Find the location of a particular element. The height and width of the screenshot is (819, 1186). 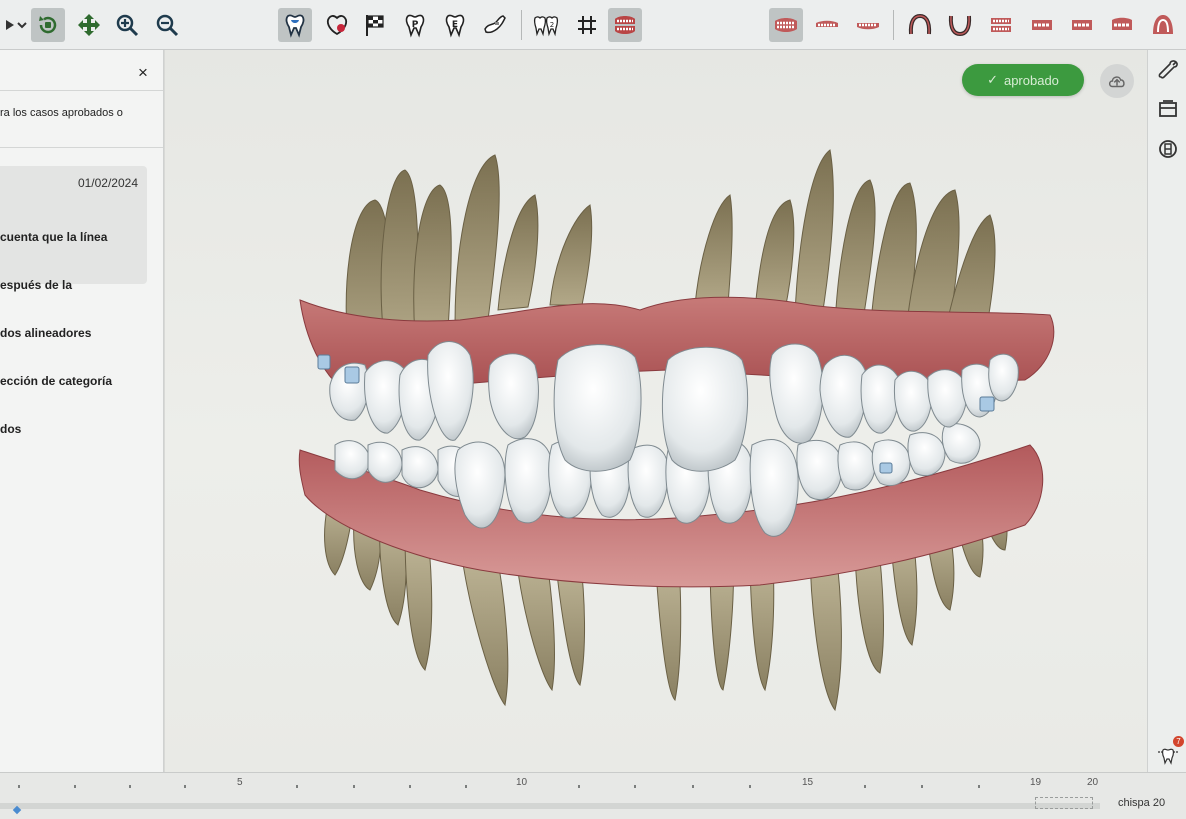

checkered-flag-icon is located at coordinates (375, 25).